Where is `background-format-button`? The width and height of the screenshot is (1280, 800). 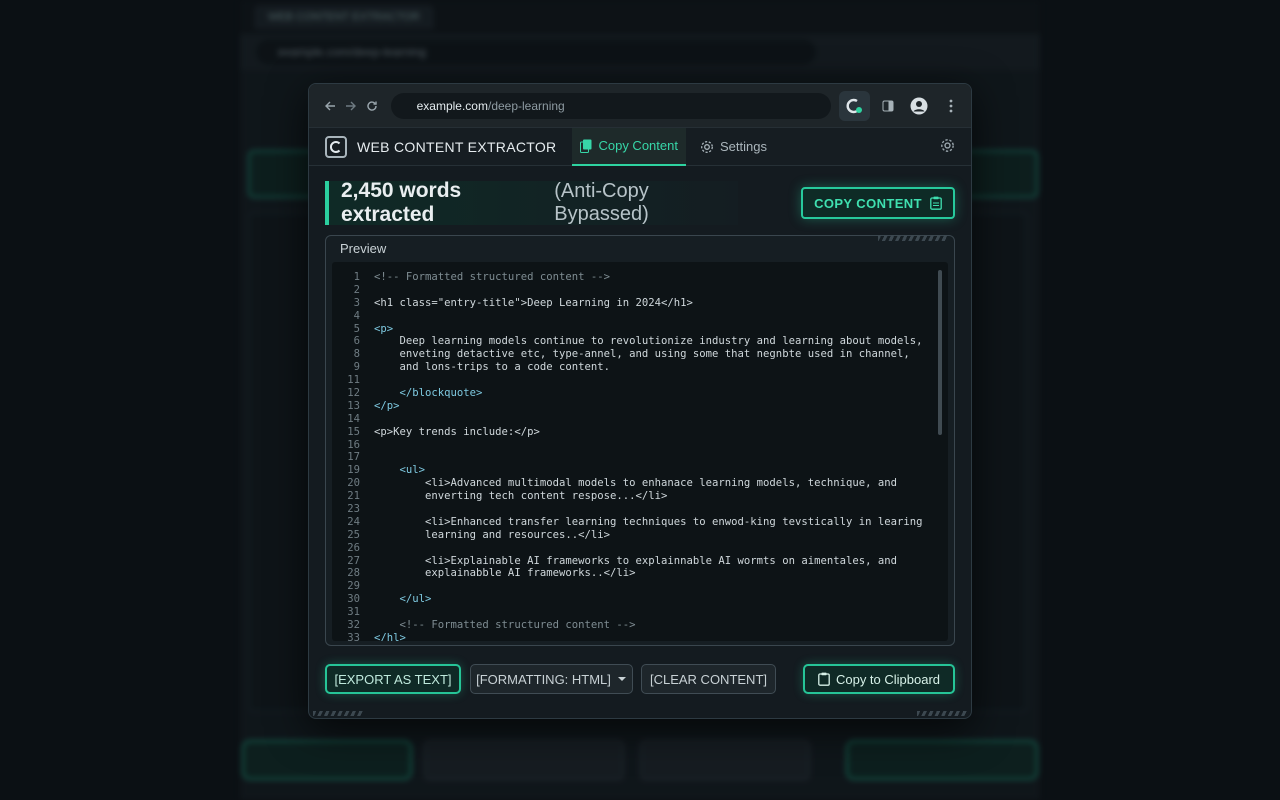
background-format-button is located at coordinates (524, 760).